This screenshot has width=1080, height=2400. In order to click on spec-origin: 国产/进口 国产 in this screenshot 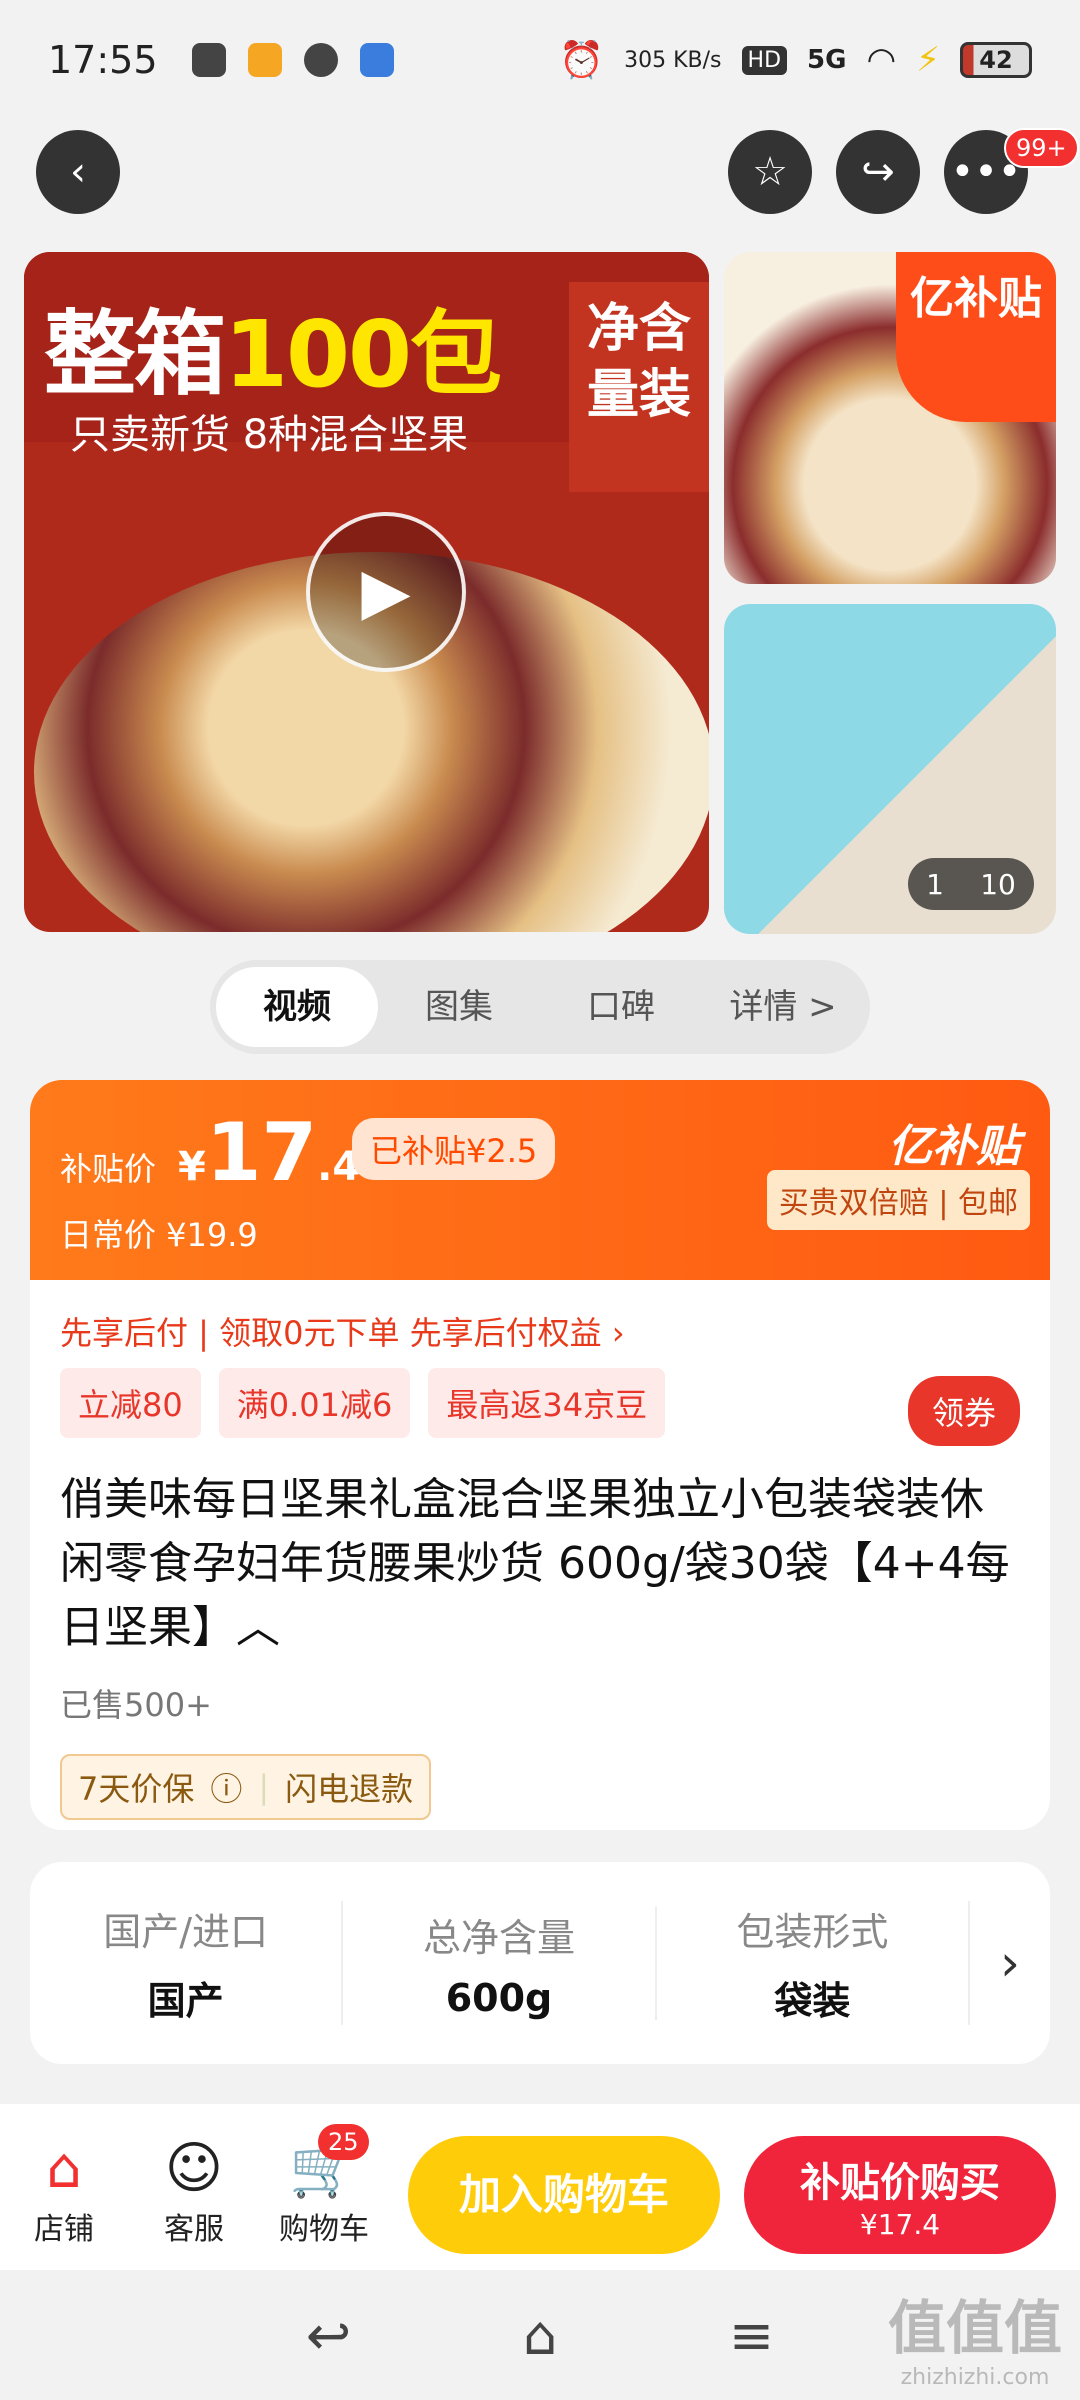, I will do `click(187, 1963)`.